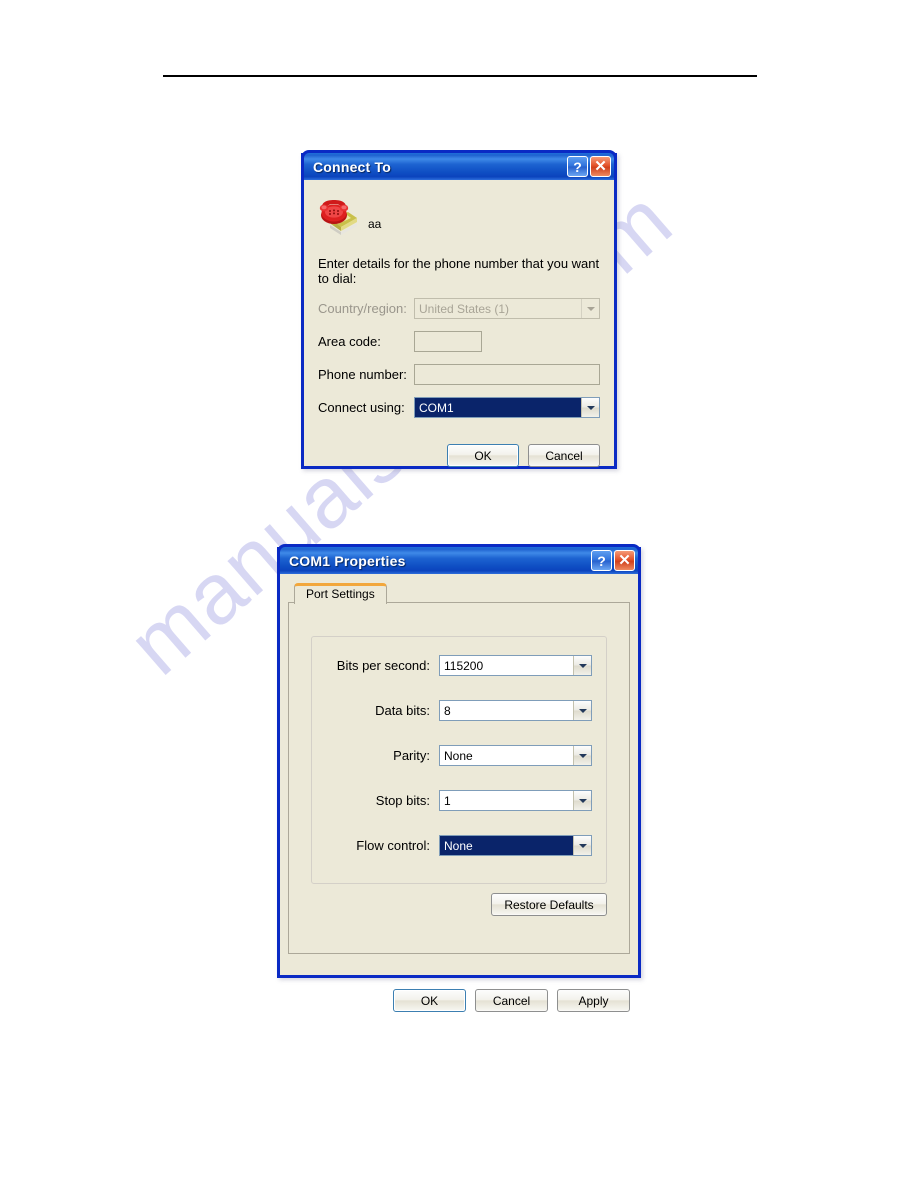 The width and height of the screenshot is (918, 1188). I want to click on phone-icon, so click(339, 217).